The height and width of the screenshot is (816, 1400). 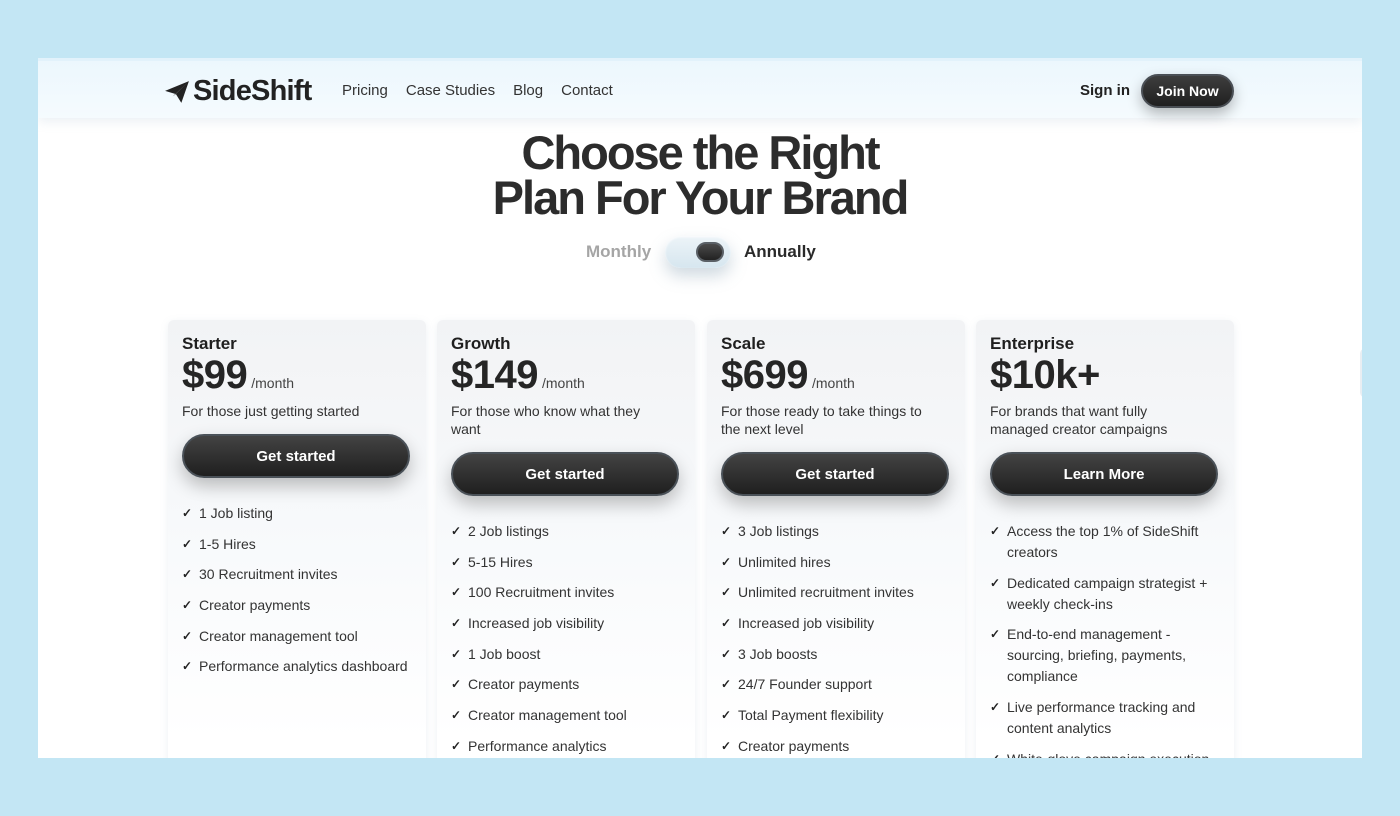 I want to click on plan-name: Scale, so click(x=743, y=343).